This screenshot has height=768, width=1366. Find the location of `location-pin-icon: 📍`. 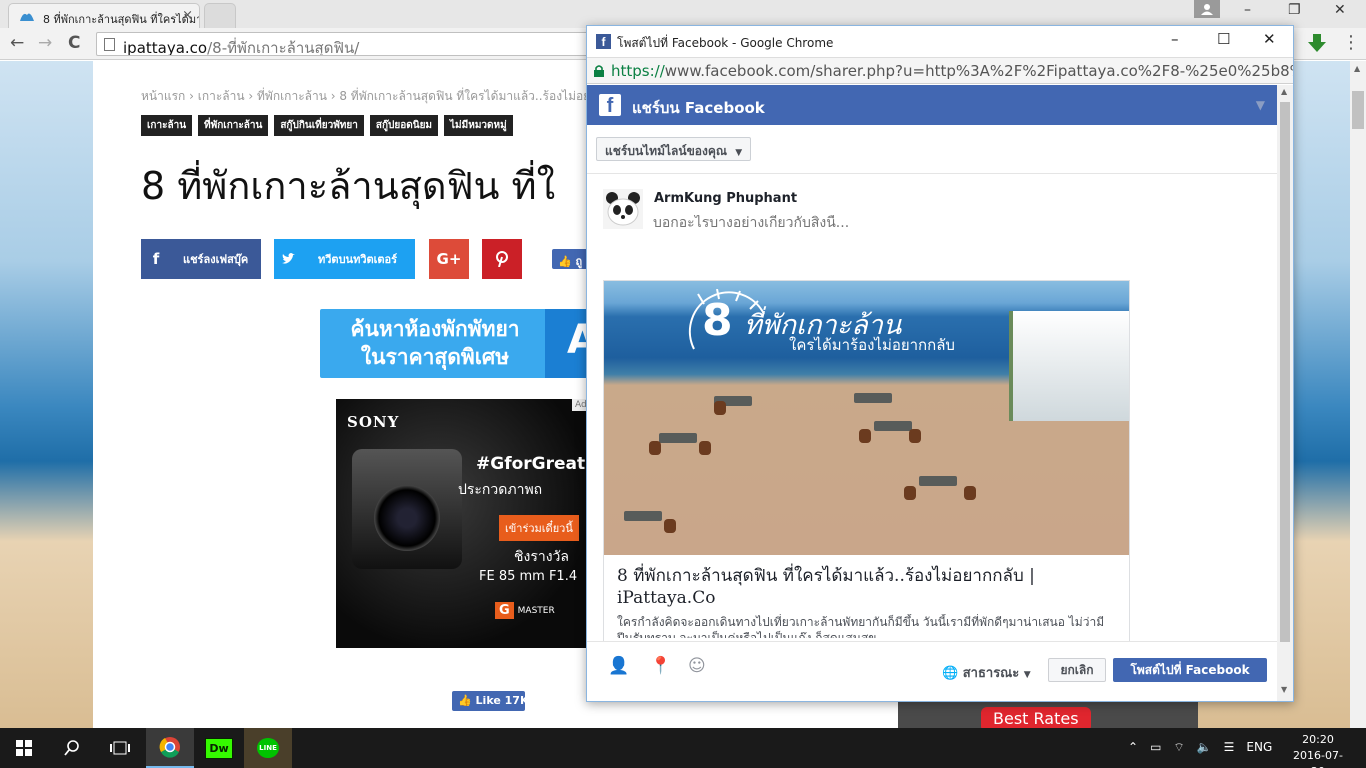

location-pin-icon: 📍 is located at coordinates (660, 666).